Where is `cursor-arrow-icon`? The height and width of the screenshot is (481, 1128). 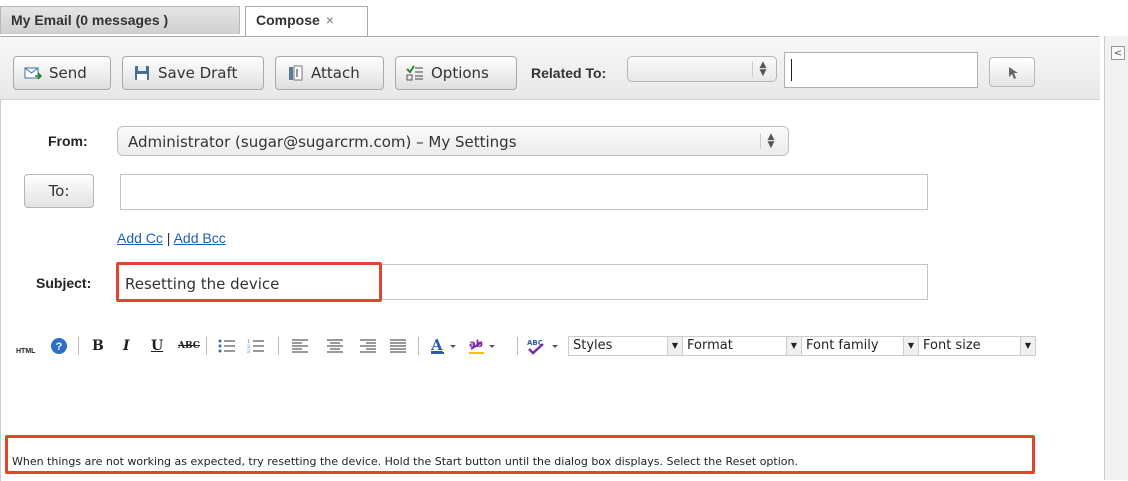
cursor-arrow-icon is located at coordinates (1013, 73).